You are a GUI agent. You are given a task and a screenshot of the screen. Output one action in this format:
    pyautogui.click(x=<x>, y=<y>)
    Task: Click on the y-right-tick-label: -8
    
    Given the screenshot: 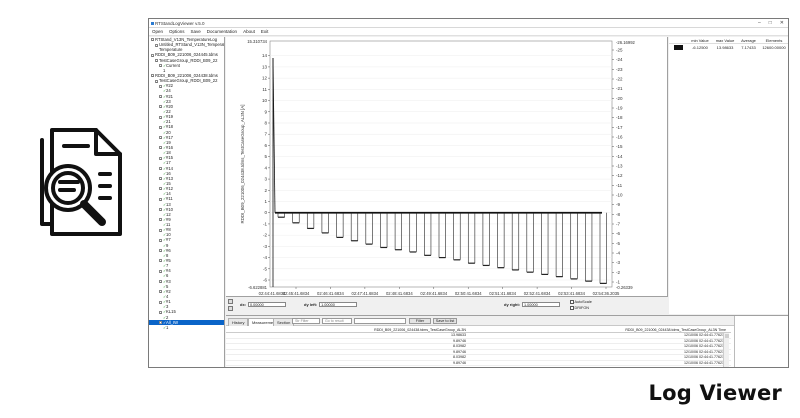 What is the action you would take?
    pyautogui.click(x=618, y=214)
    